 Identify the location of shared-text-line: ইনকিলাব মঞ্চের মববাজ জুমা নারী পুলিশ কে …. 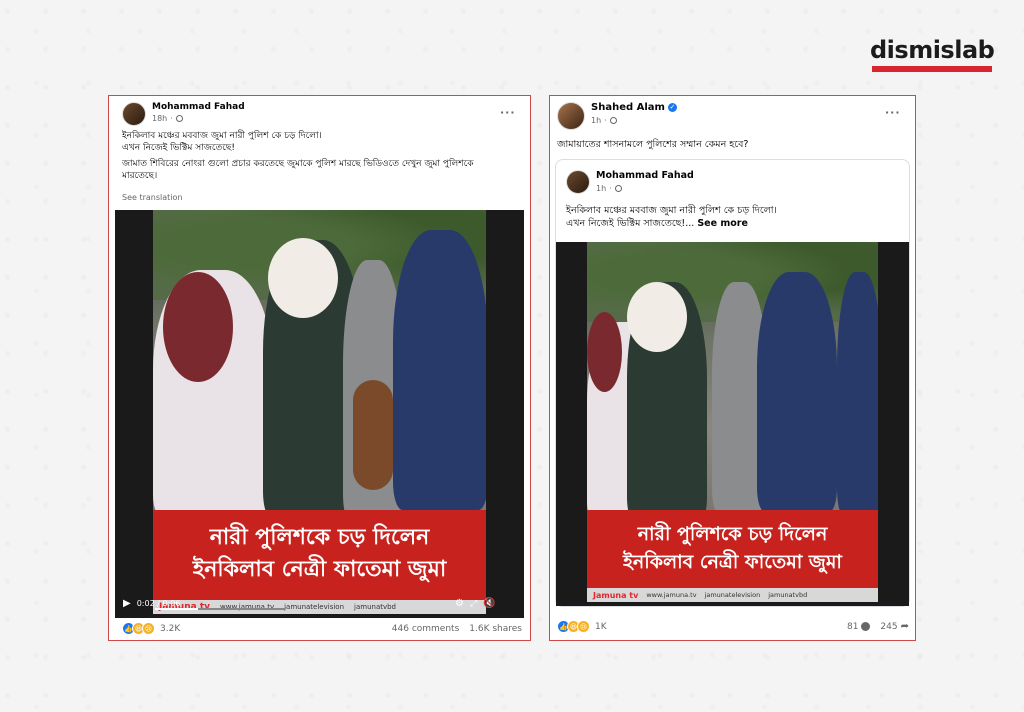
(671, 210).